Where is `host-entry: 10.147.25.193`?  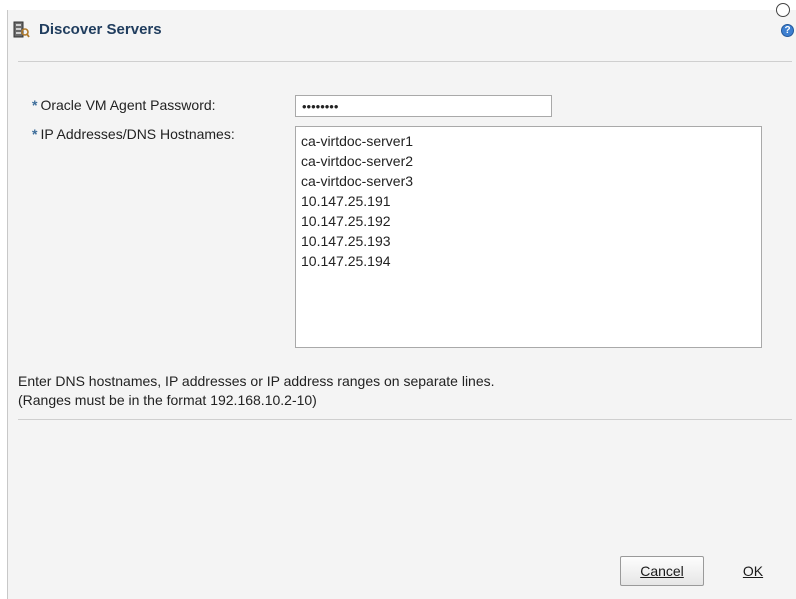
host-entry: 10.147.25.193 is located at coordinates (346, 241).